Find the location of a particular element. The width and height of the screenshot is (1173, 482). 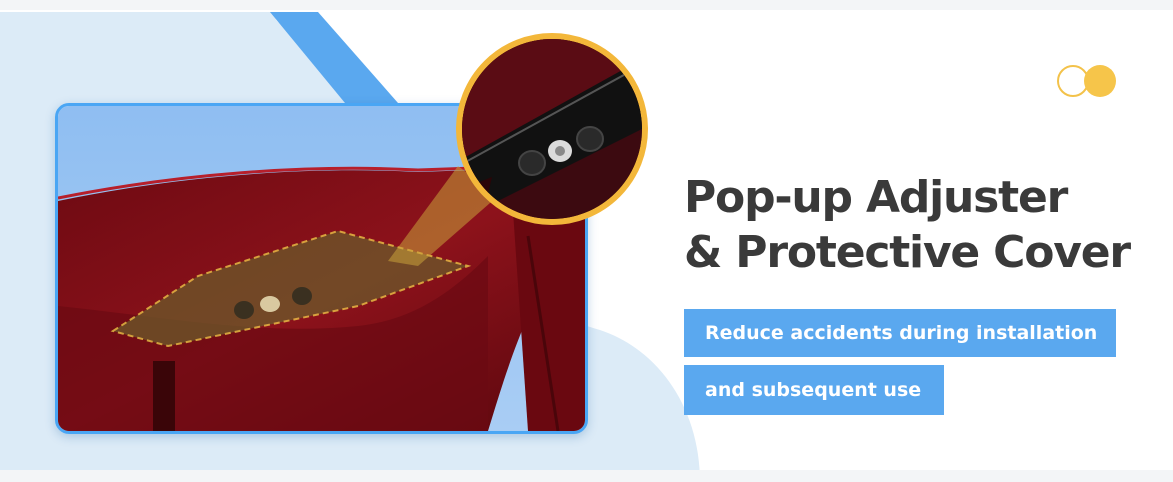

headline: Pop-up Adjuster & Protective Cover is located at coordinates (919, 225).